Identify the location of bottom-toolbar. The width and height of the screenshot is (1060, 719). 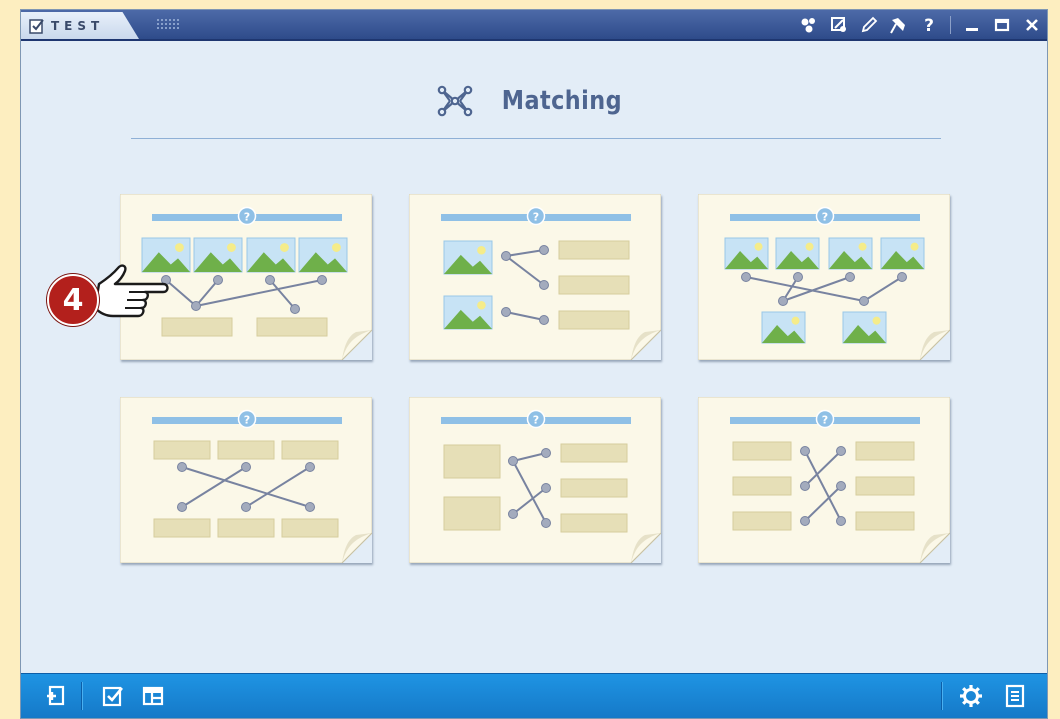
(534, 695).